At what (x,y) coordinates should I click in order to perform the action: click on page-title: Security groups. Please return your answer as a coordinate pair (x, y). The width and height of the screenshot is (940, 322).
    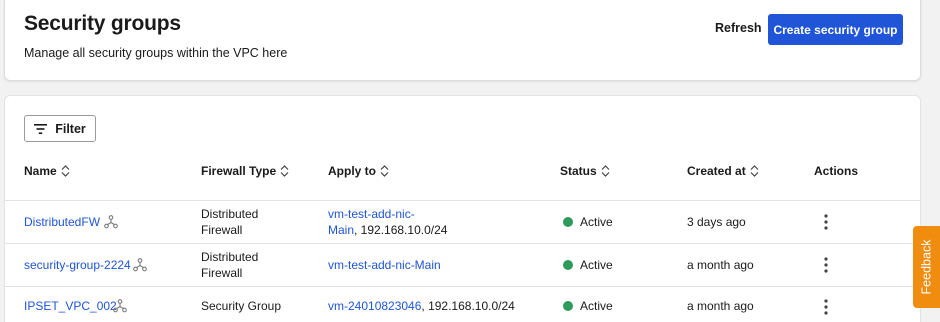
    Looking at the image, I should click on (102, 23).